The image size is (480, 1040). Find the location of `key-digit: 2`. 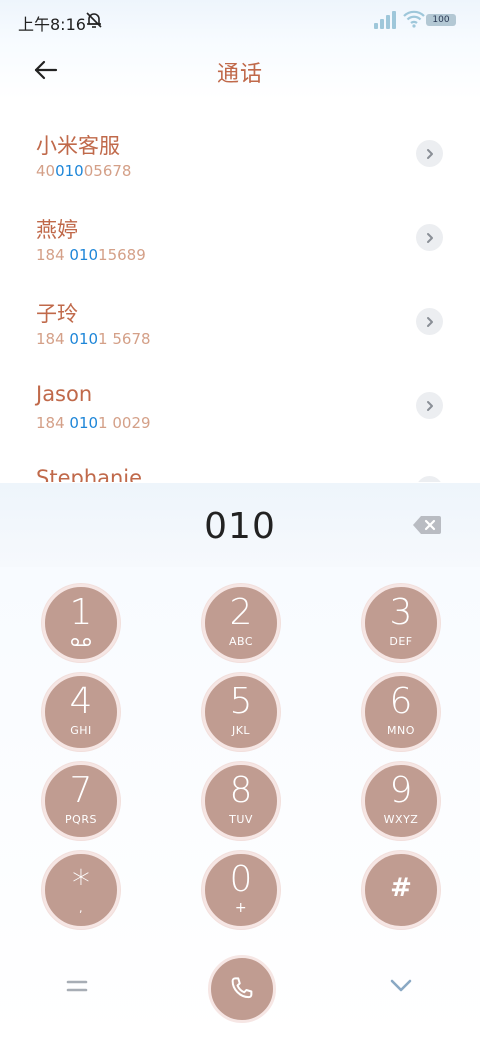

key-digit: 2 is located at coordinates (241, 612).